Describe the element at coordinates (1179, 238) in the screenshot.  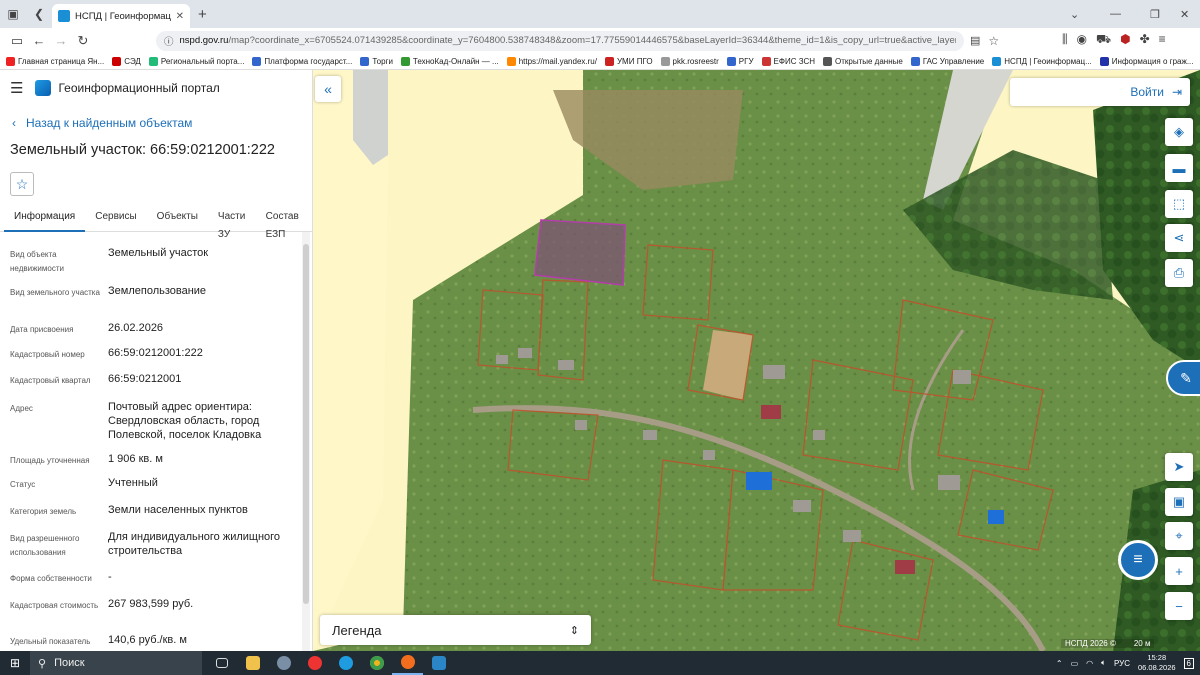
I see `share-button: ⋖` at that location.